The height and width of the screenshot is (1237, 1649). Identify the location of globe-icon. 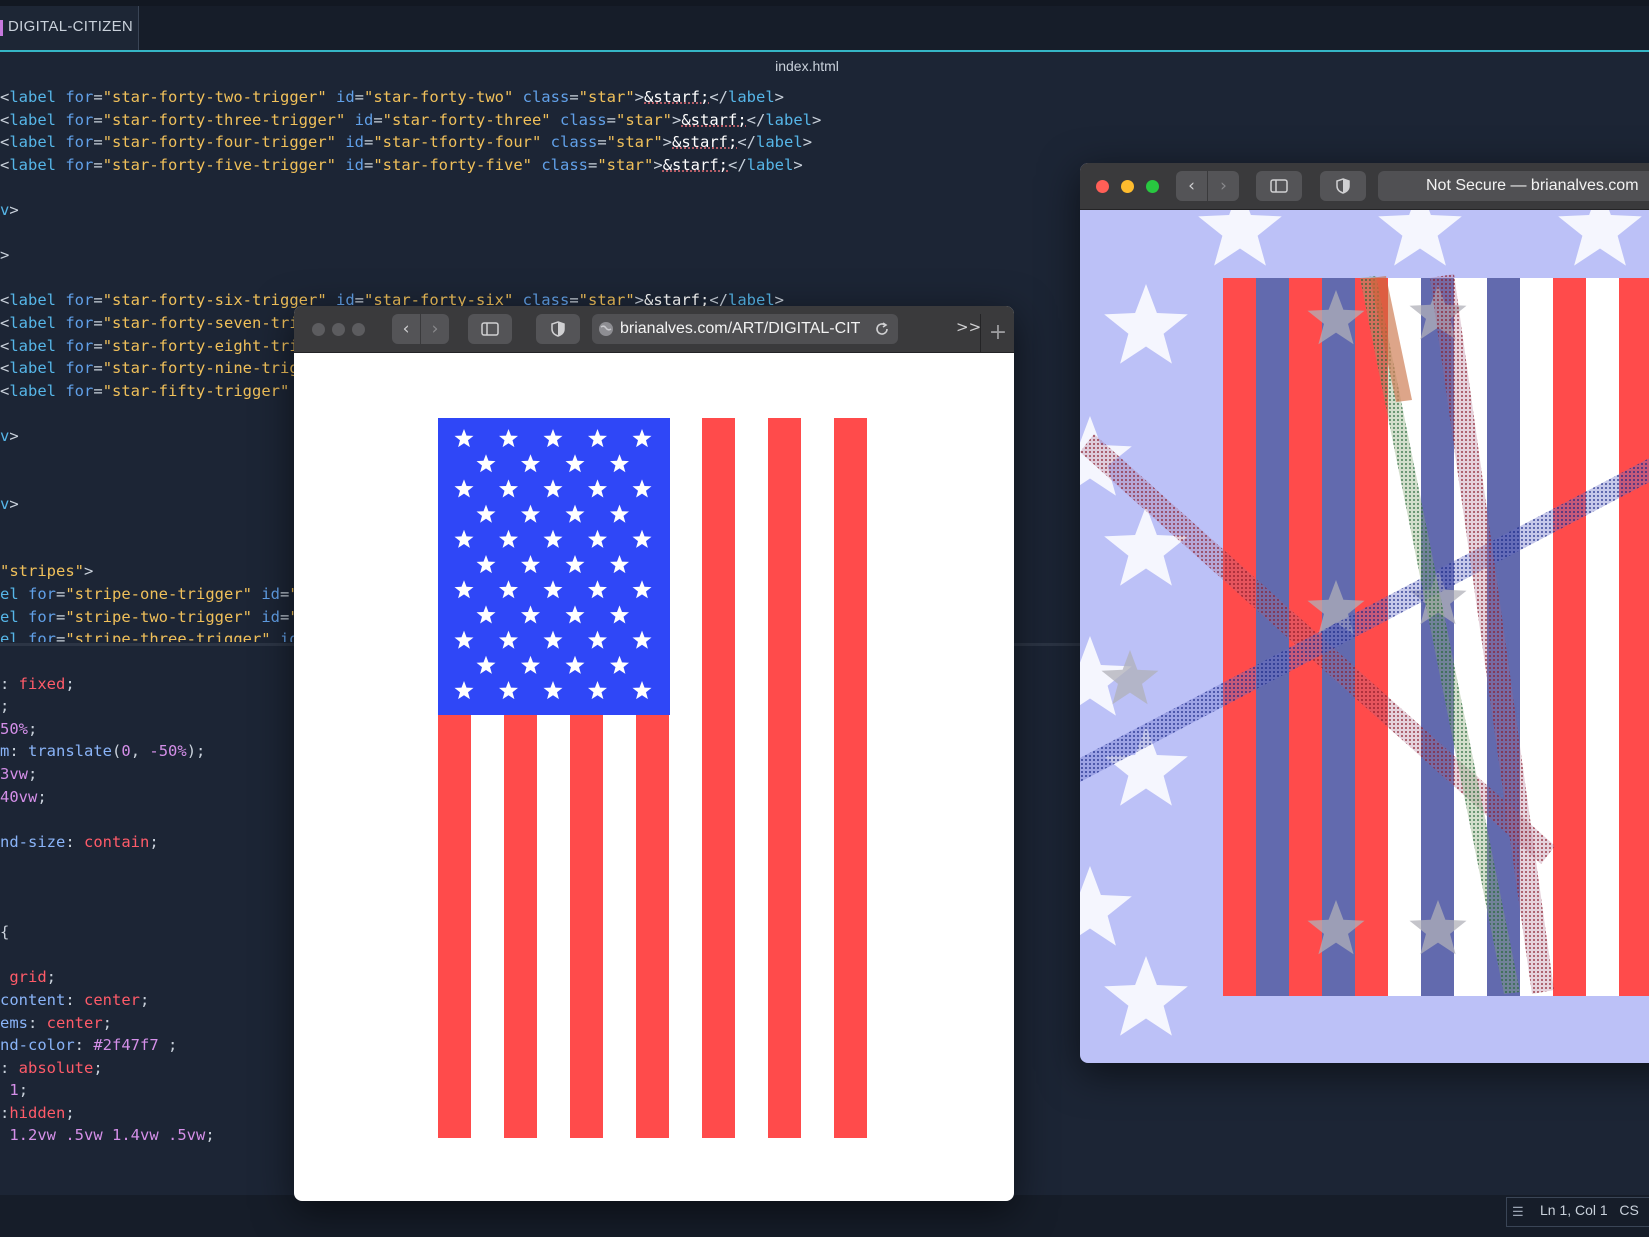
(606, 329).